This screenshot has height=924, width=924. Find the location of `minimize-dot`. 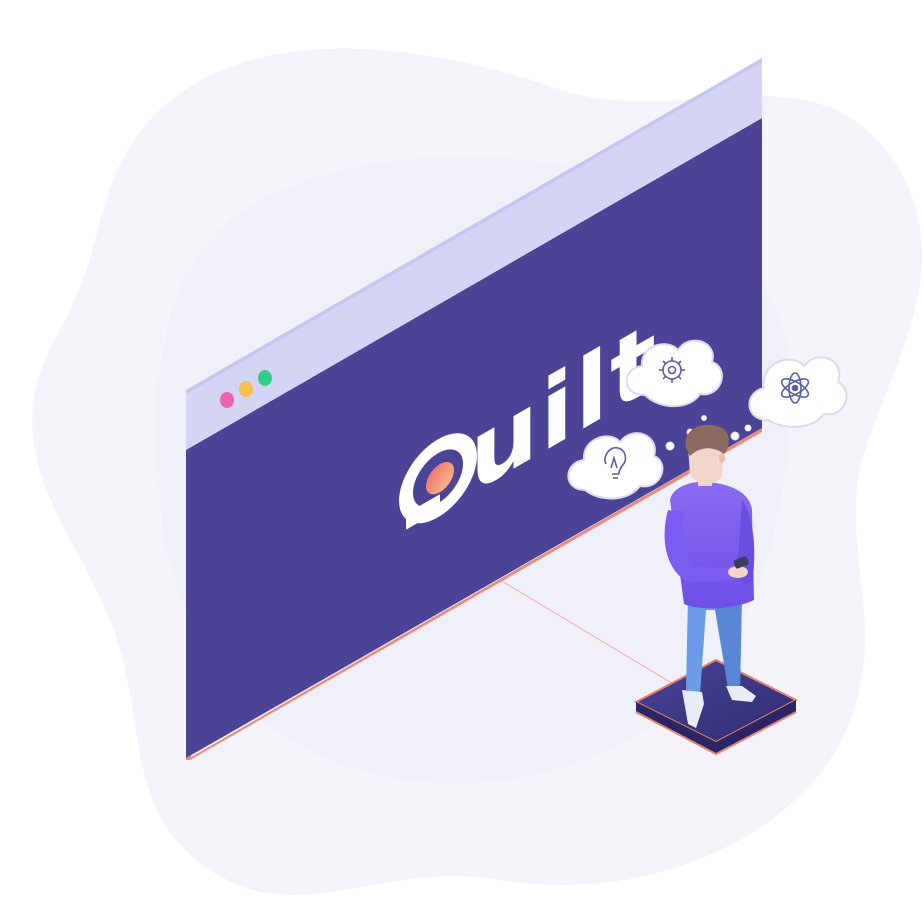

minimize-dot is located at coordinates (246, 389).